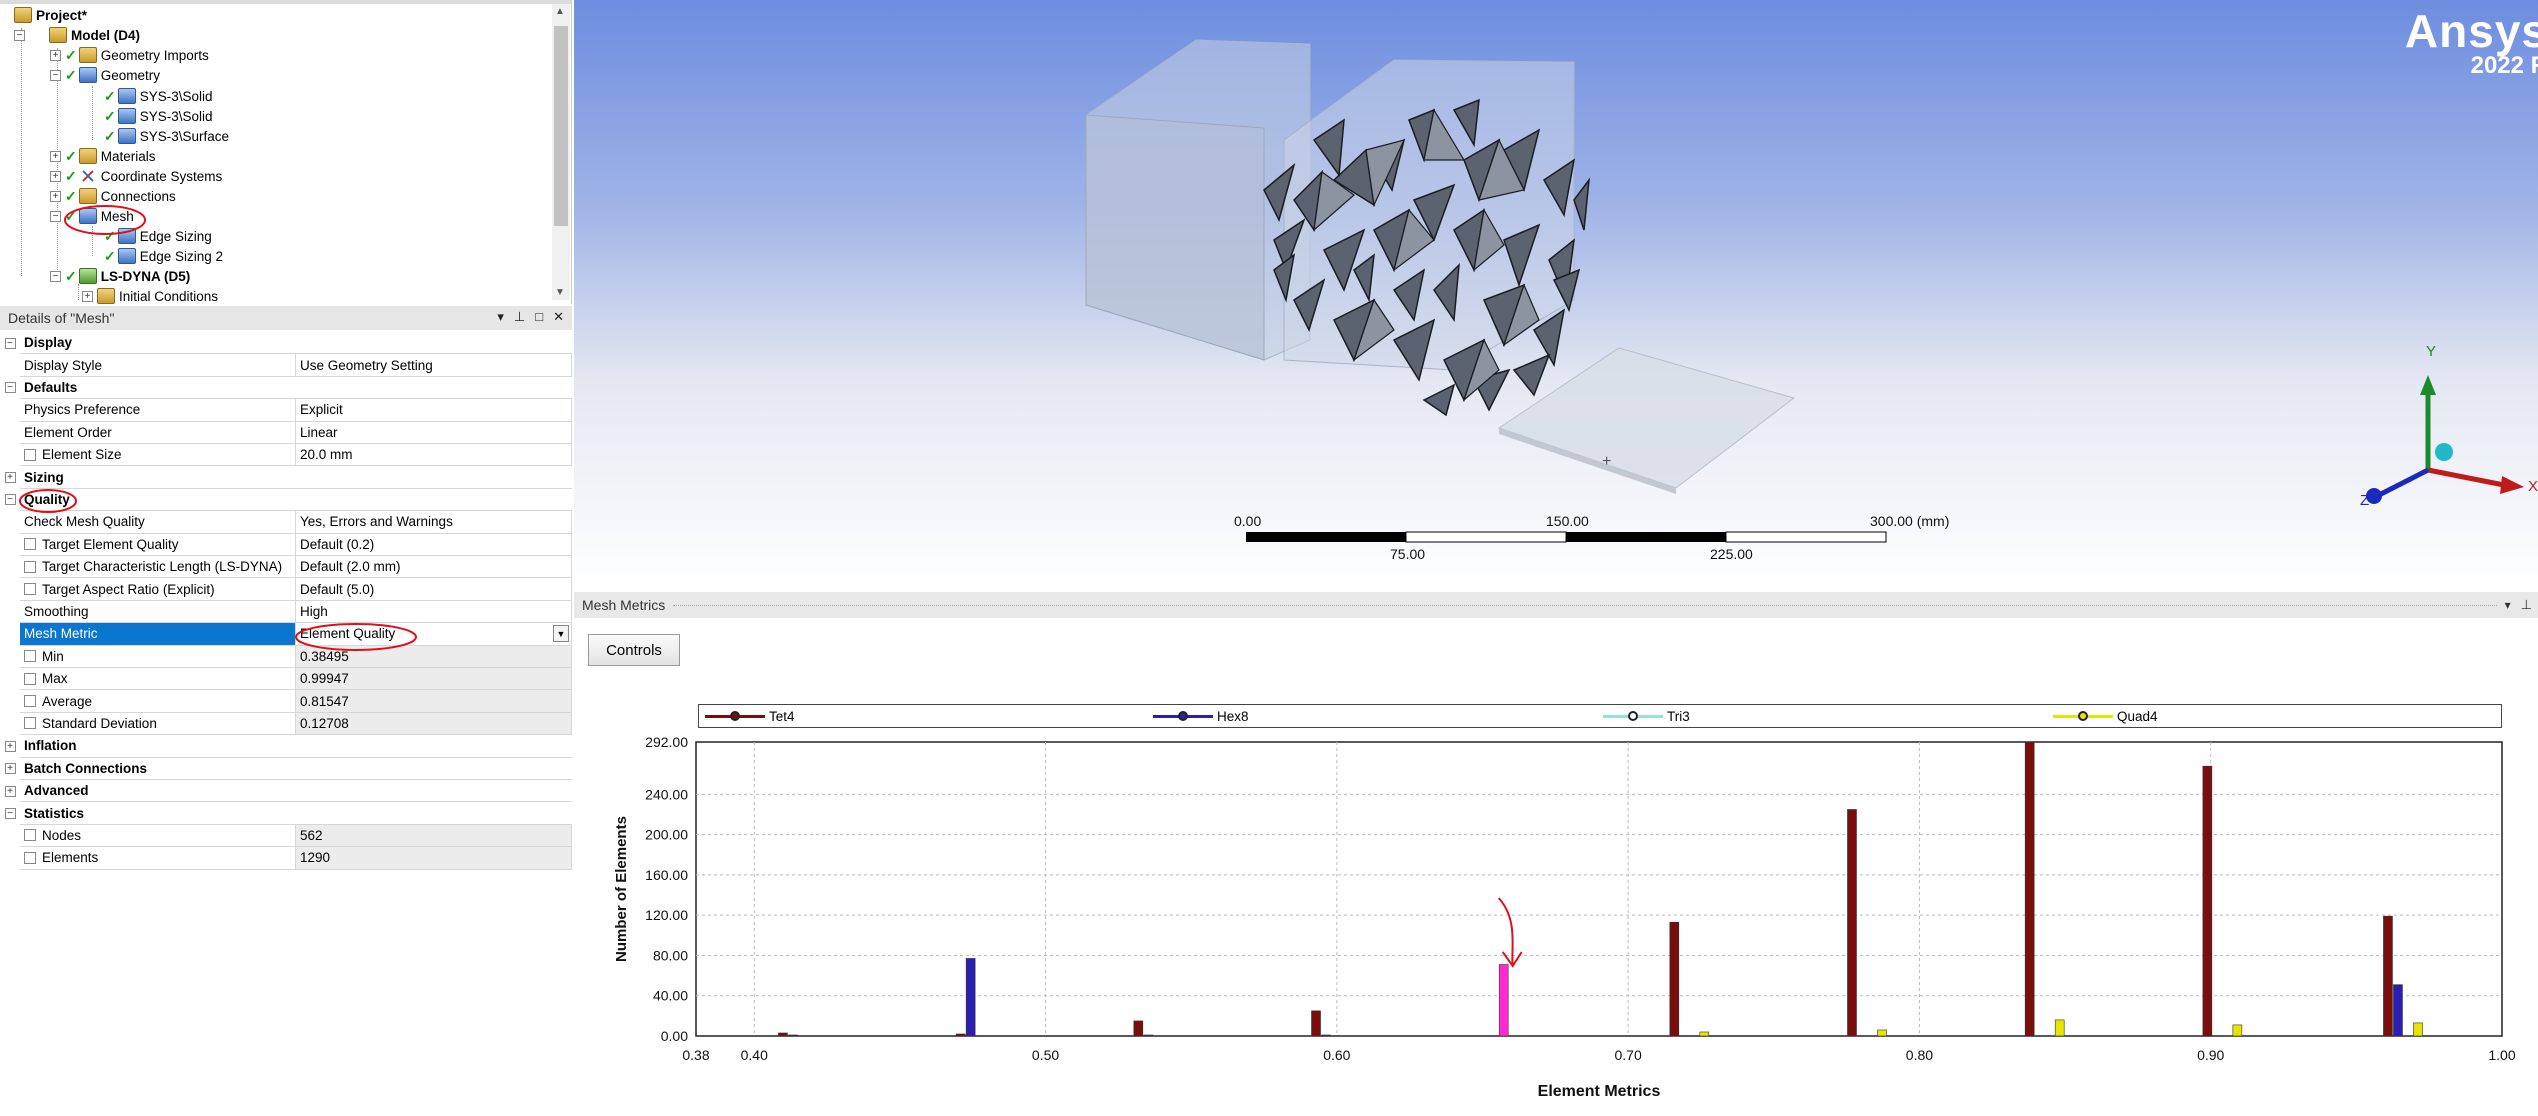 The width and height of the screenshot is (2538, 1116). I want to click on x-axis-label: X, so click(2533, 486).